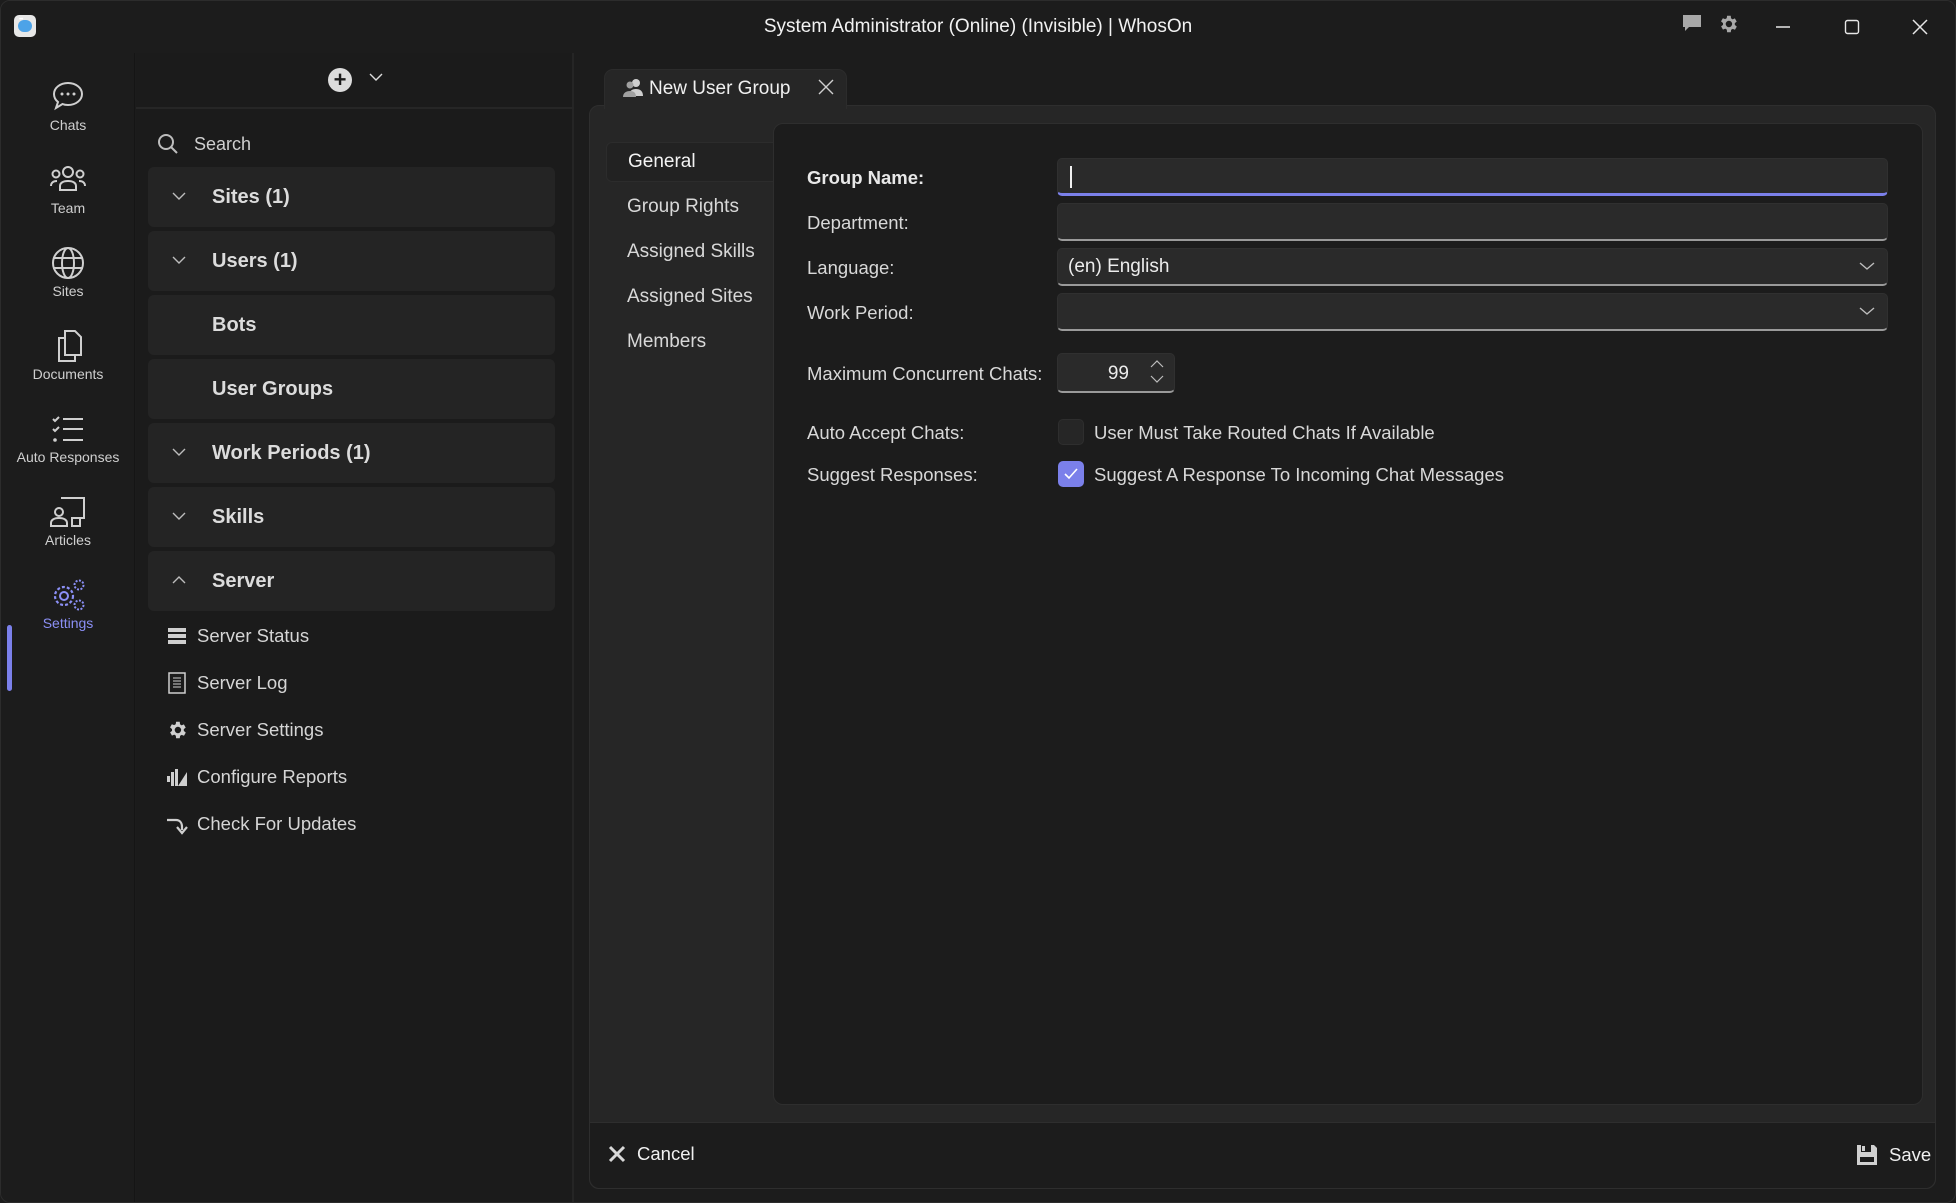 The width and height of the screenshot is (1956, 1203). What do you see at coordinates (666, 1153) in the screenshot?
I see `cancel-label: Cancel` at bounding box center [666, 1153].